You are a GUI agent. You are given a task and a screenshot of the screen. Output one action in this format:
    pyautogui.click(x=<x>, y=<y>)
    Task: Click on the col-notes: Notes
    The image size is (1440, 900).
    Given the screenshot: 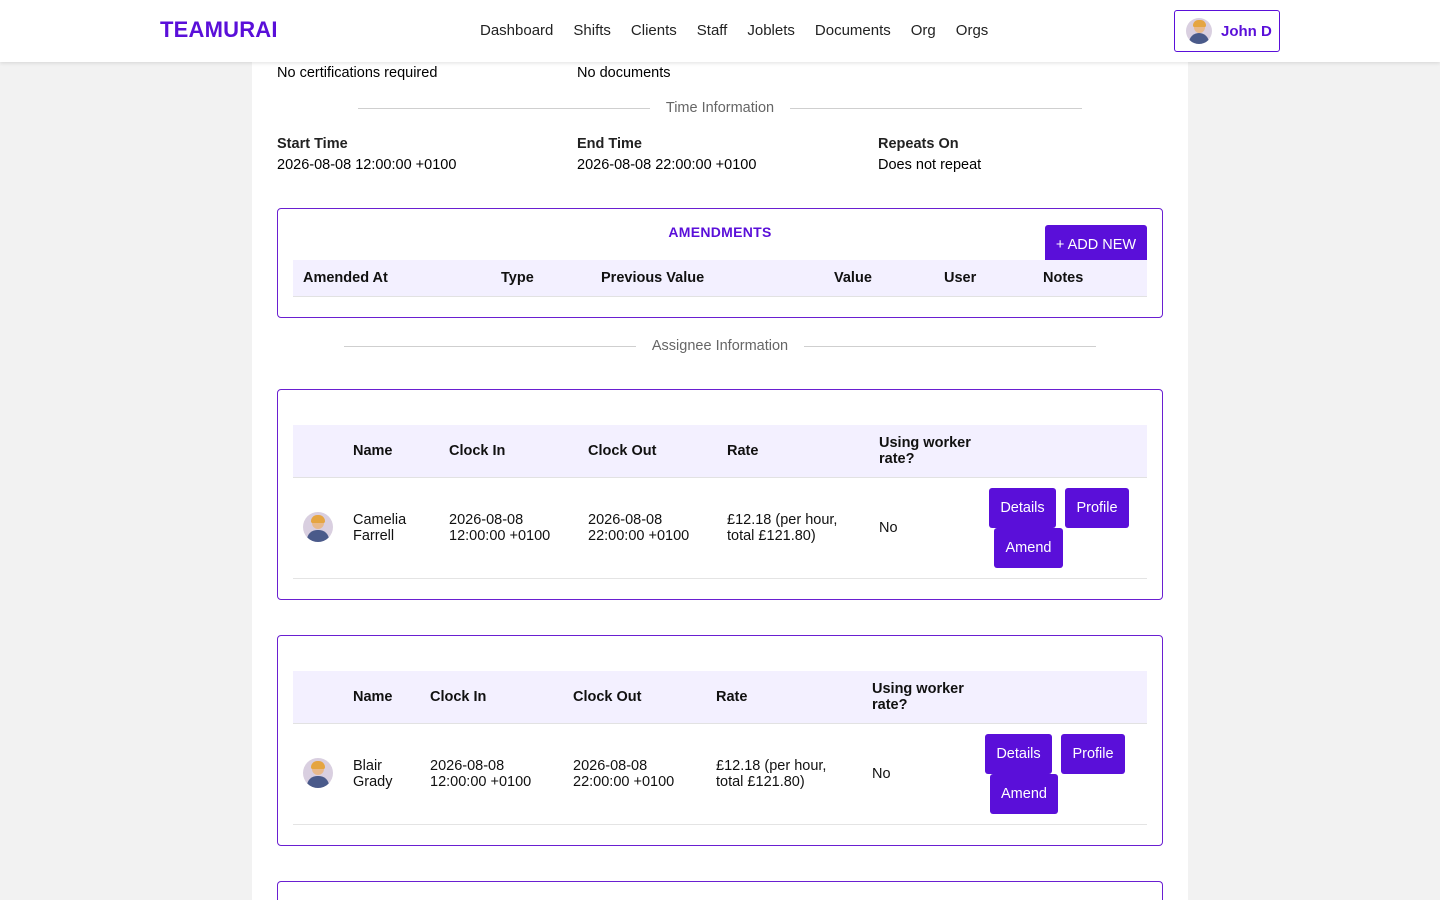 What is the action you would take?
    pyautogui.click(x=1063, y=278)
    